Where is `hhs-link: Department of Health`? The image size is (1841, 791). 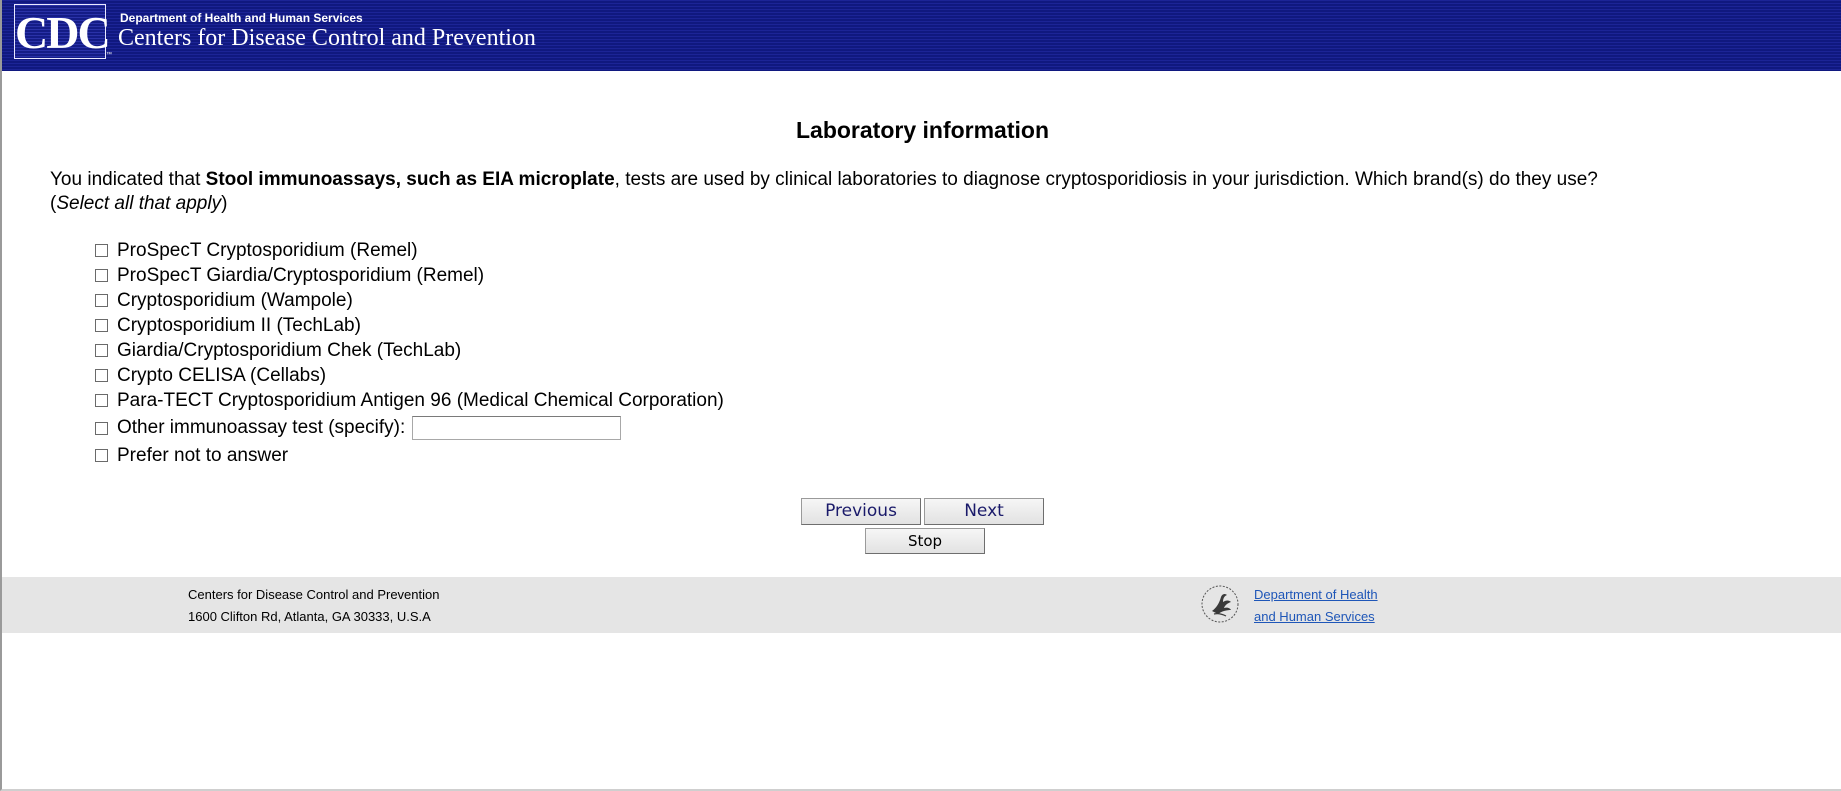
hhs-link: Department of Health is located at coordinates (1316, 594).